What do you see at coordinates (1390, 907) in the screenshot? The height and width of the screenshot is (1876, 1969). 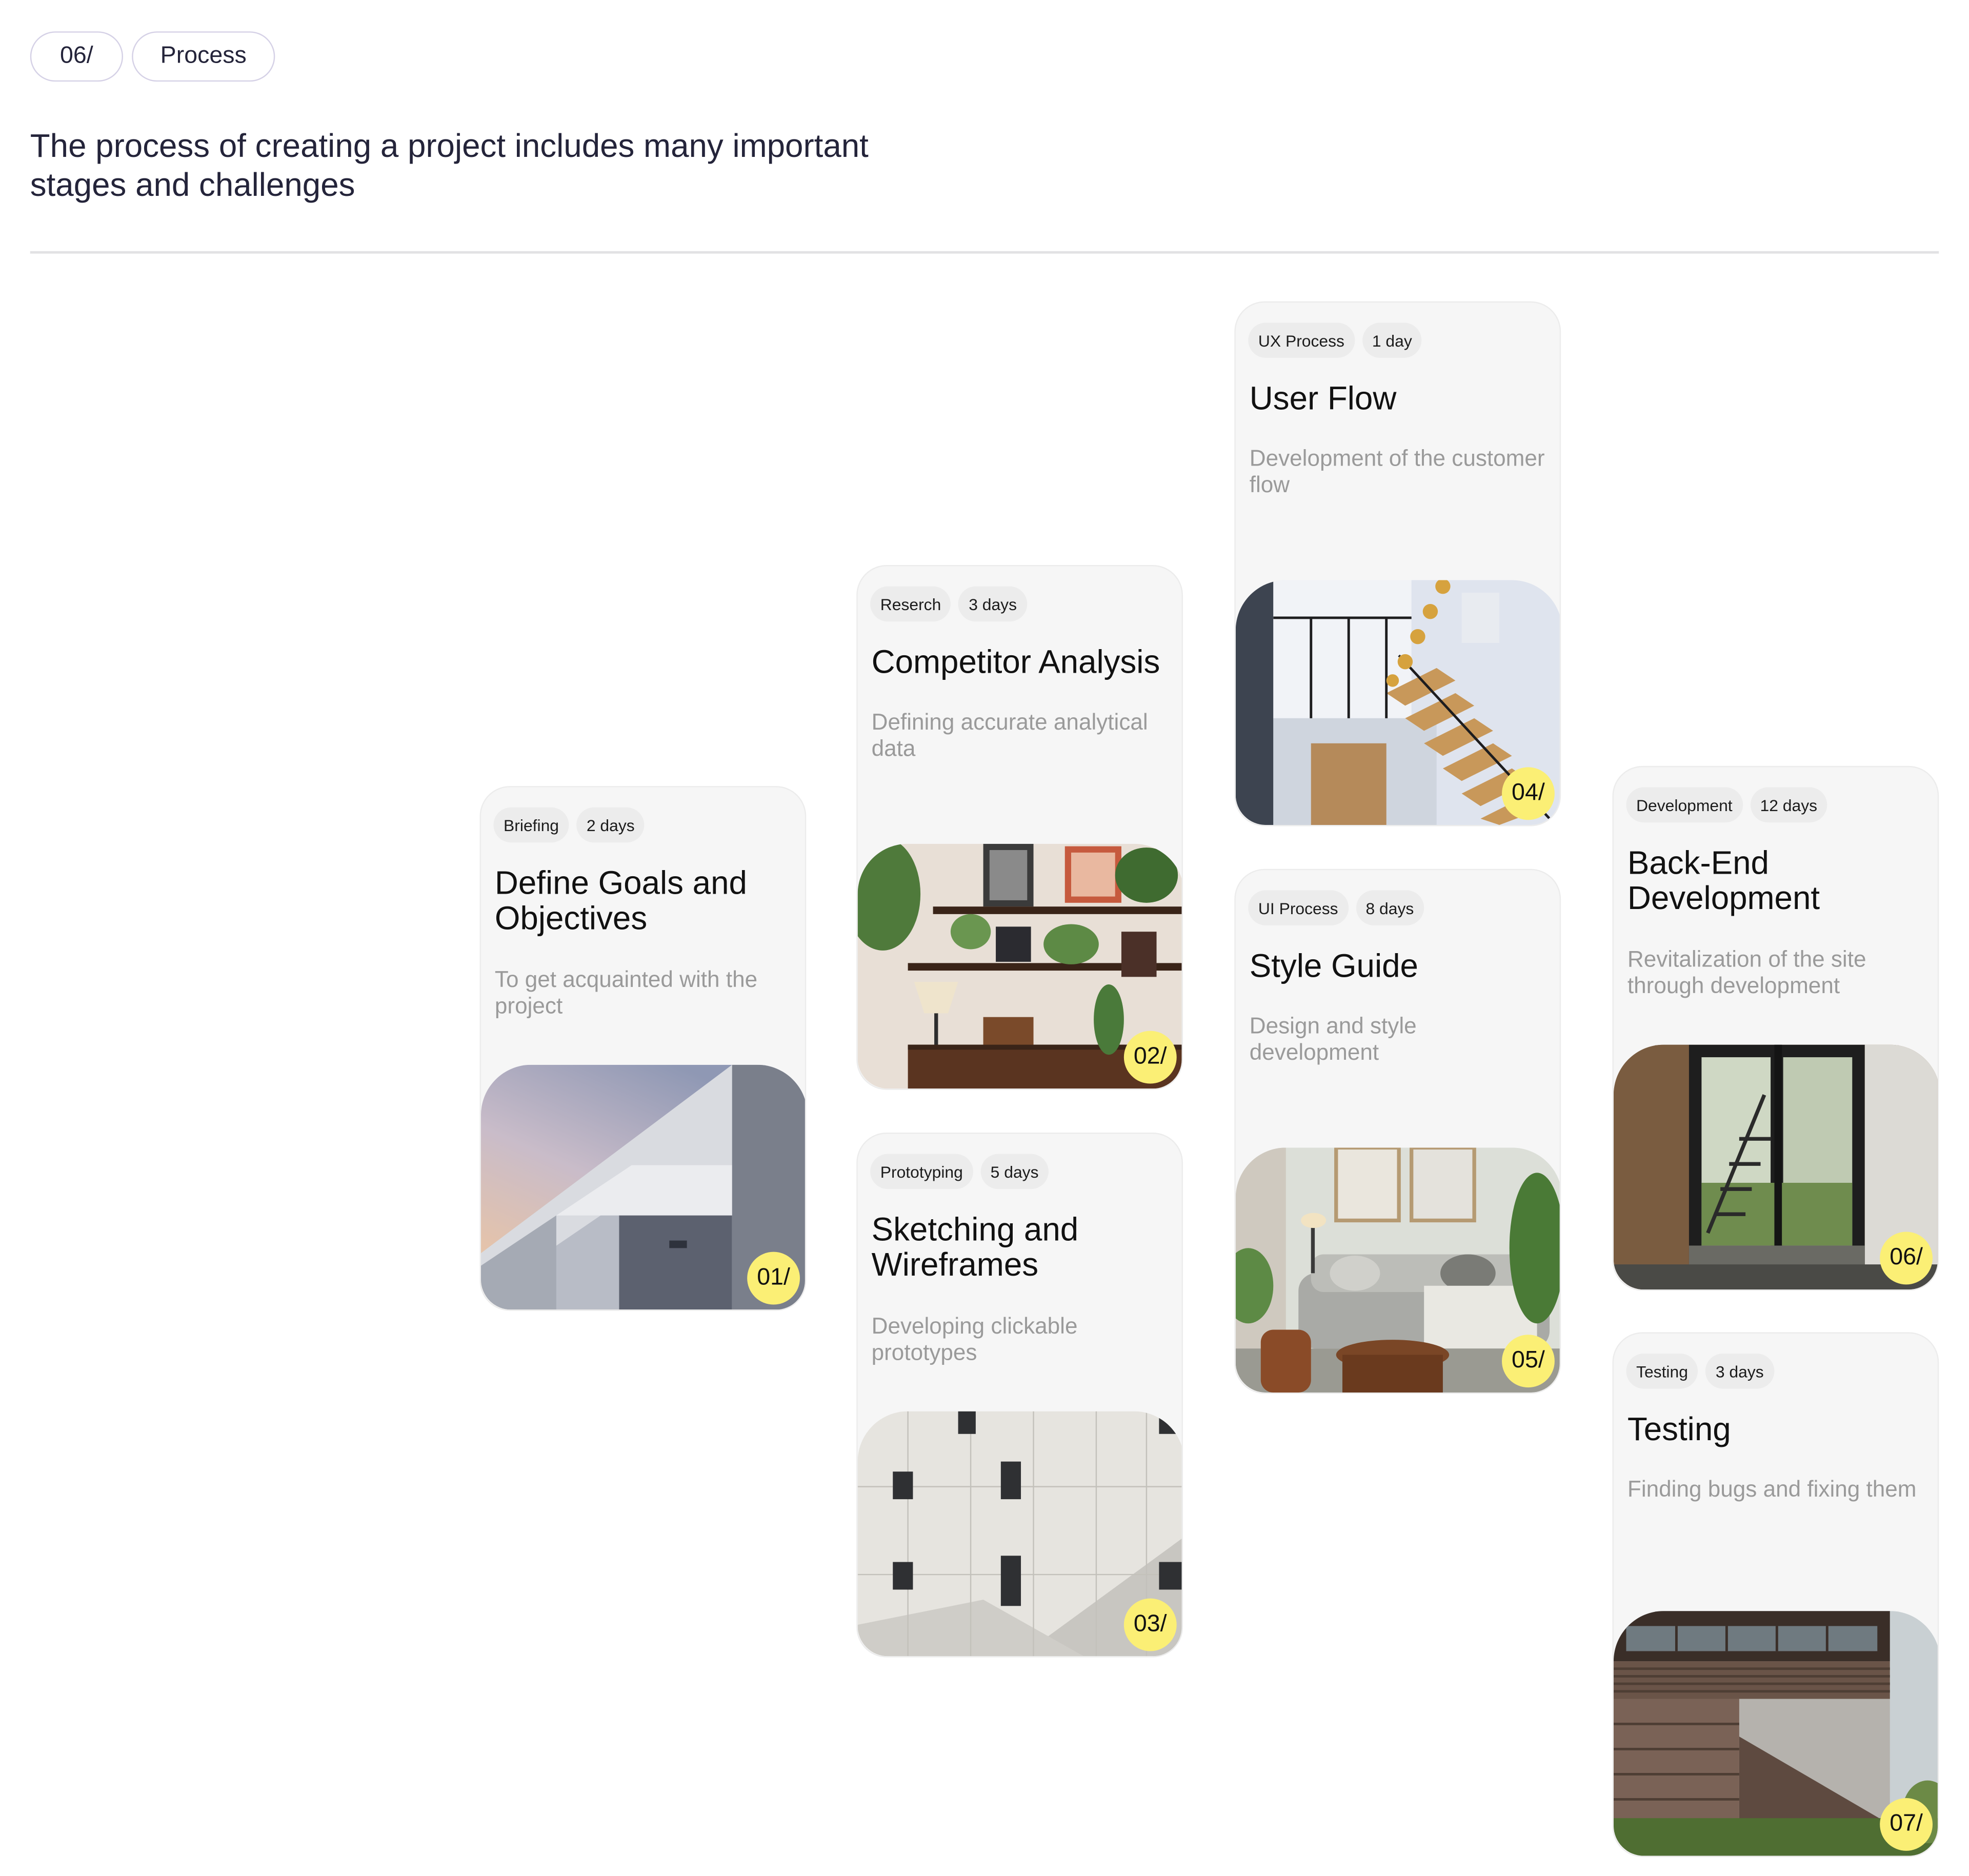 I see `duration-tag: 8 days` at bounding box center [1390, 907].